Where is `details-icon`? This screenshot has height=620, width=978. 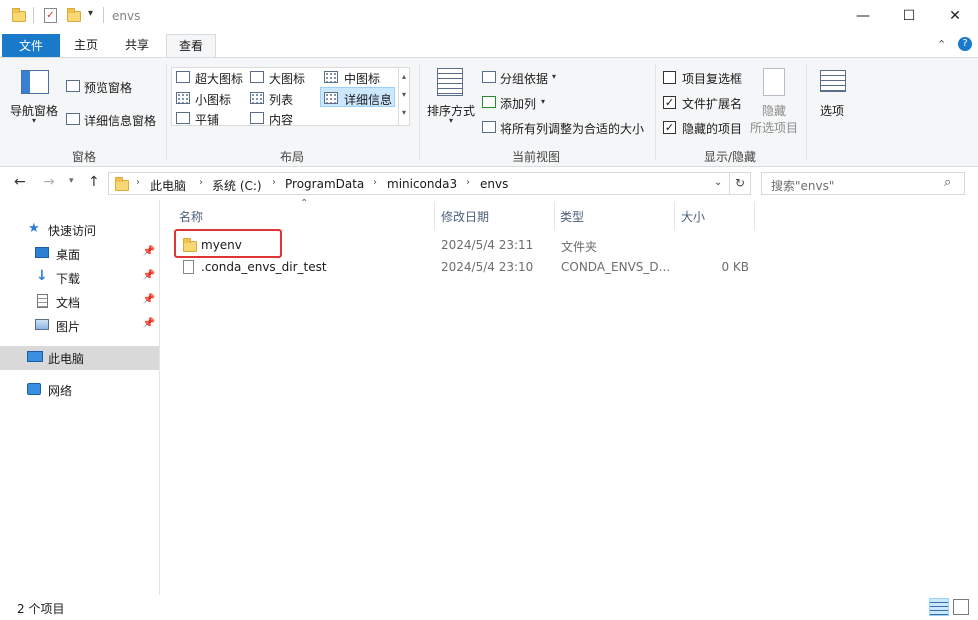 details-icon is located at coordinates (331, 98).